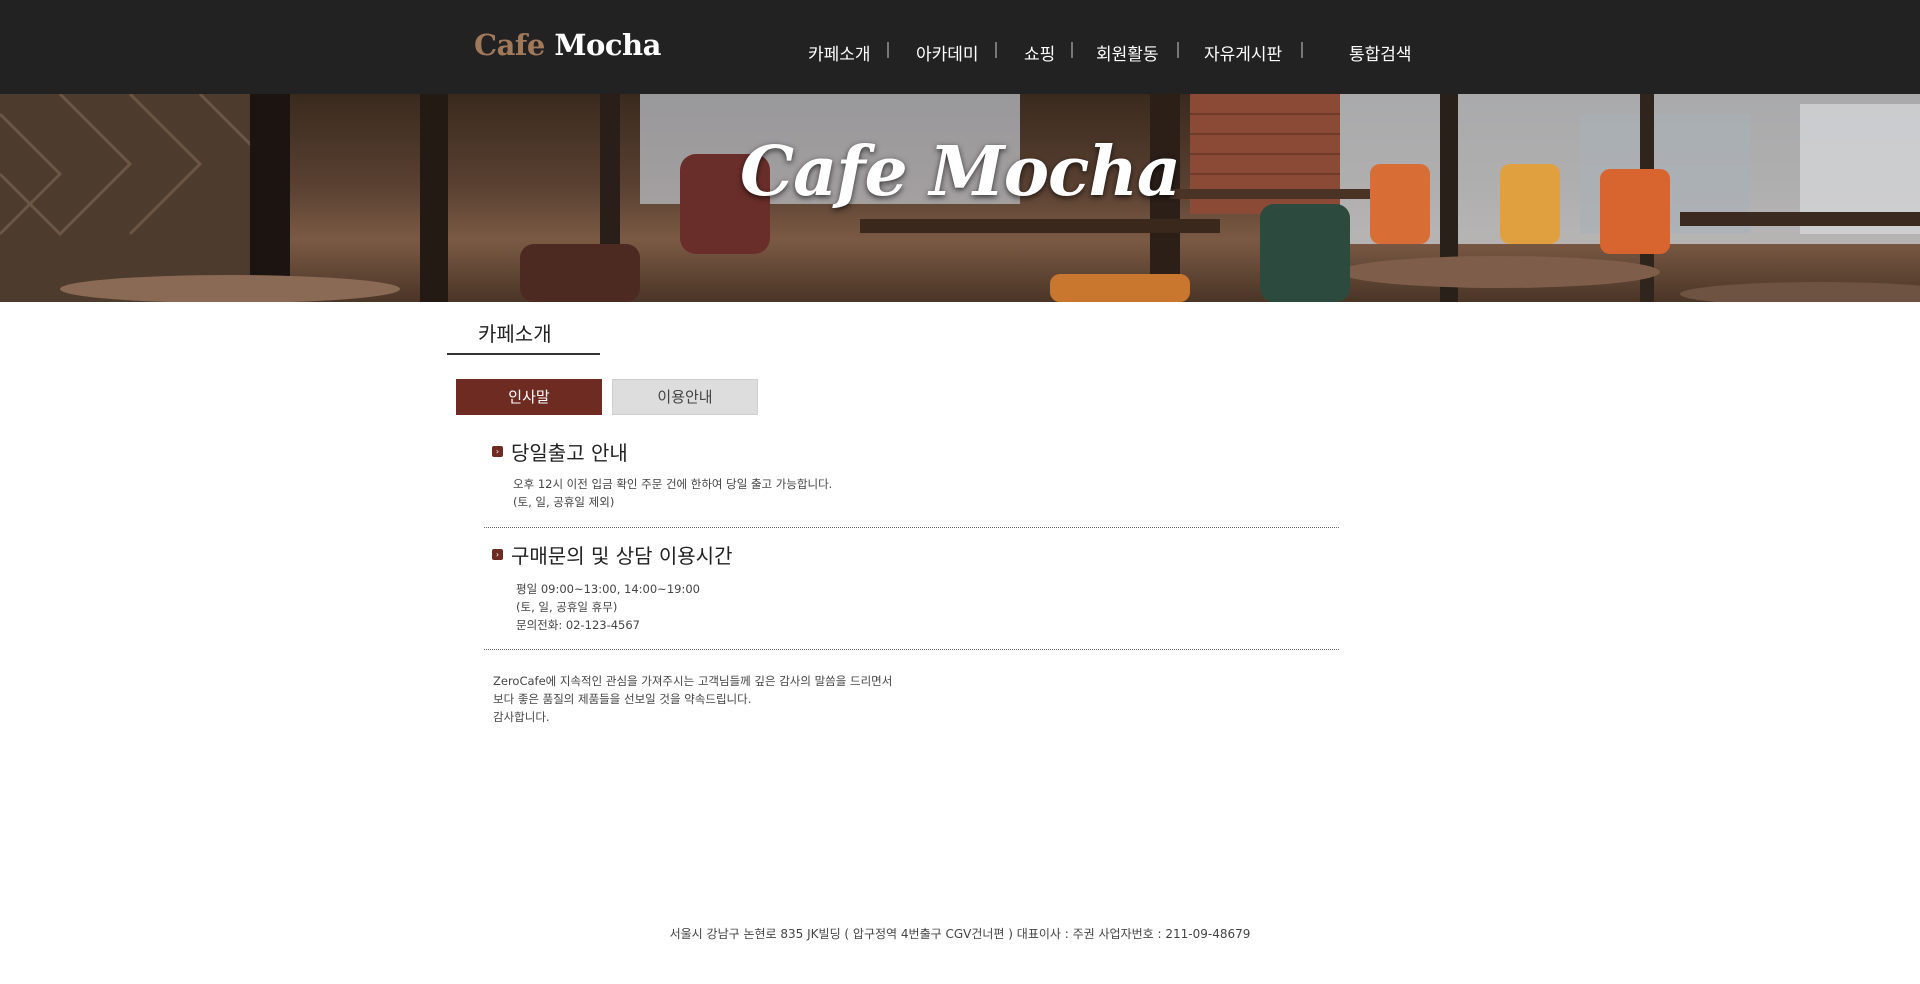 The width and height of the screenshot is (1920, 984). Describe the element at coordinates (1039, 52) in the screenshot. I see `nav-item-shopping: 쇼핑` at that location.